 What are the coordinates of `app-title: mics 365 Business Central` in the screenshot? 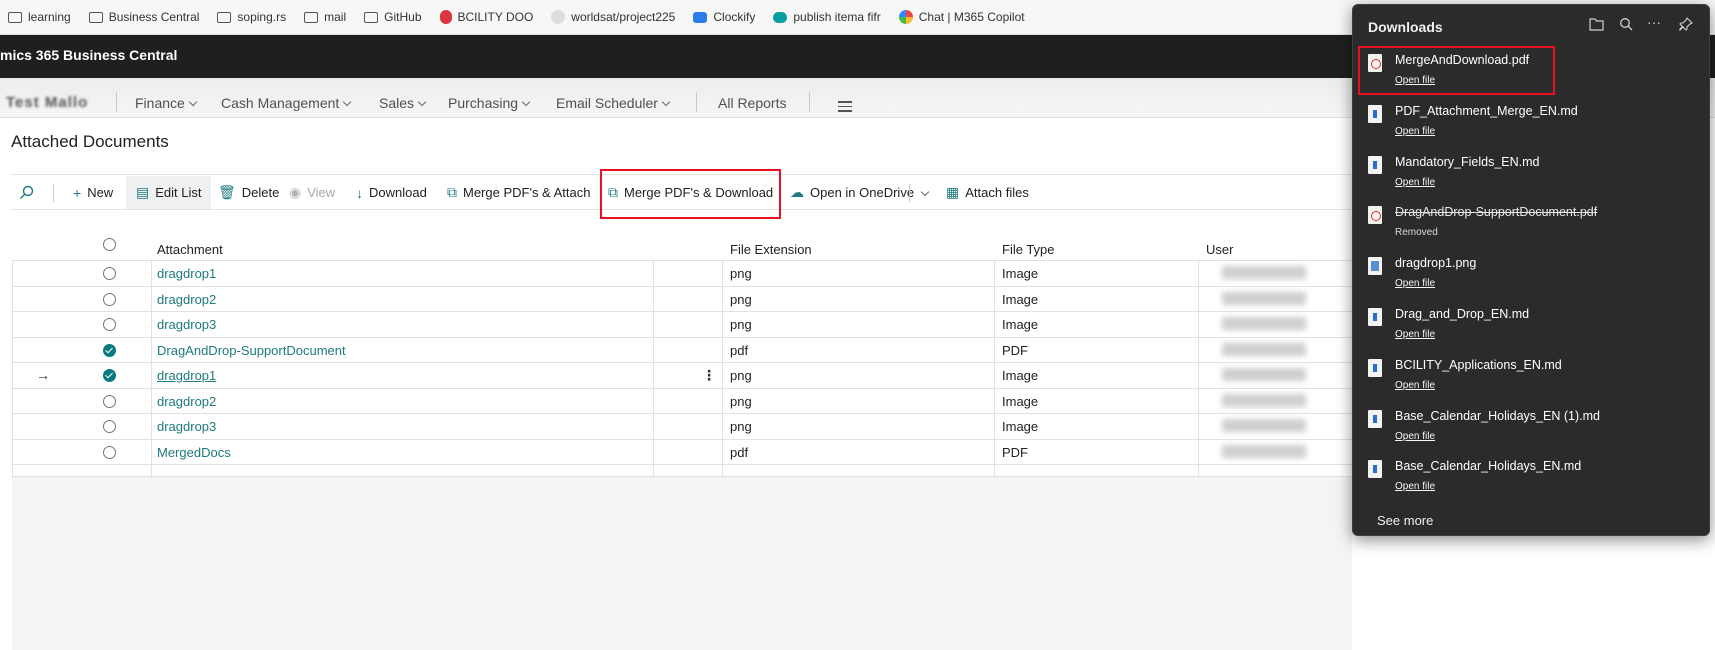 It's located at (89, 55).